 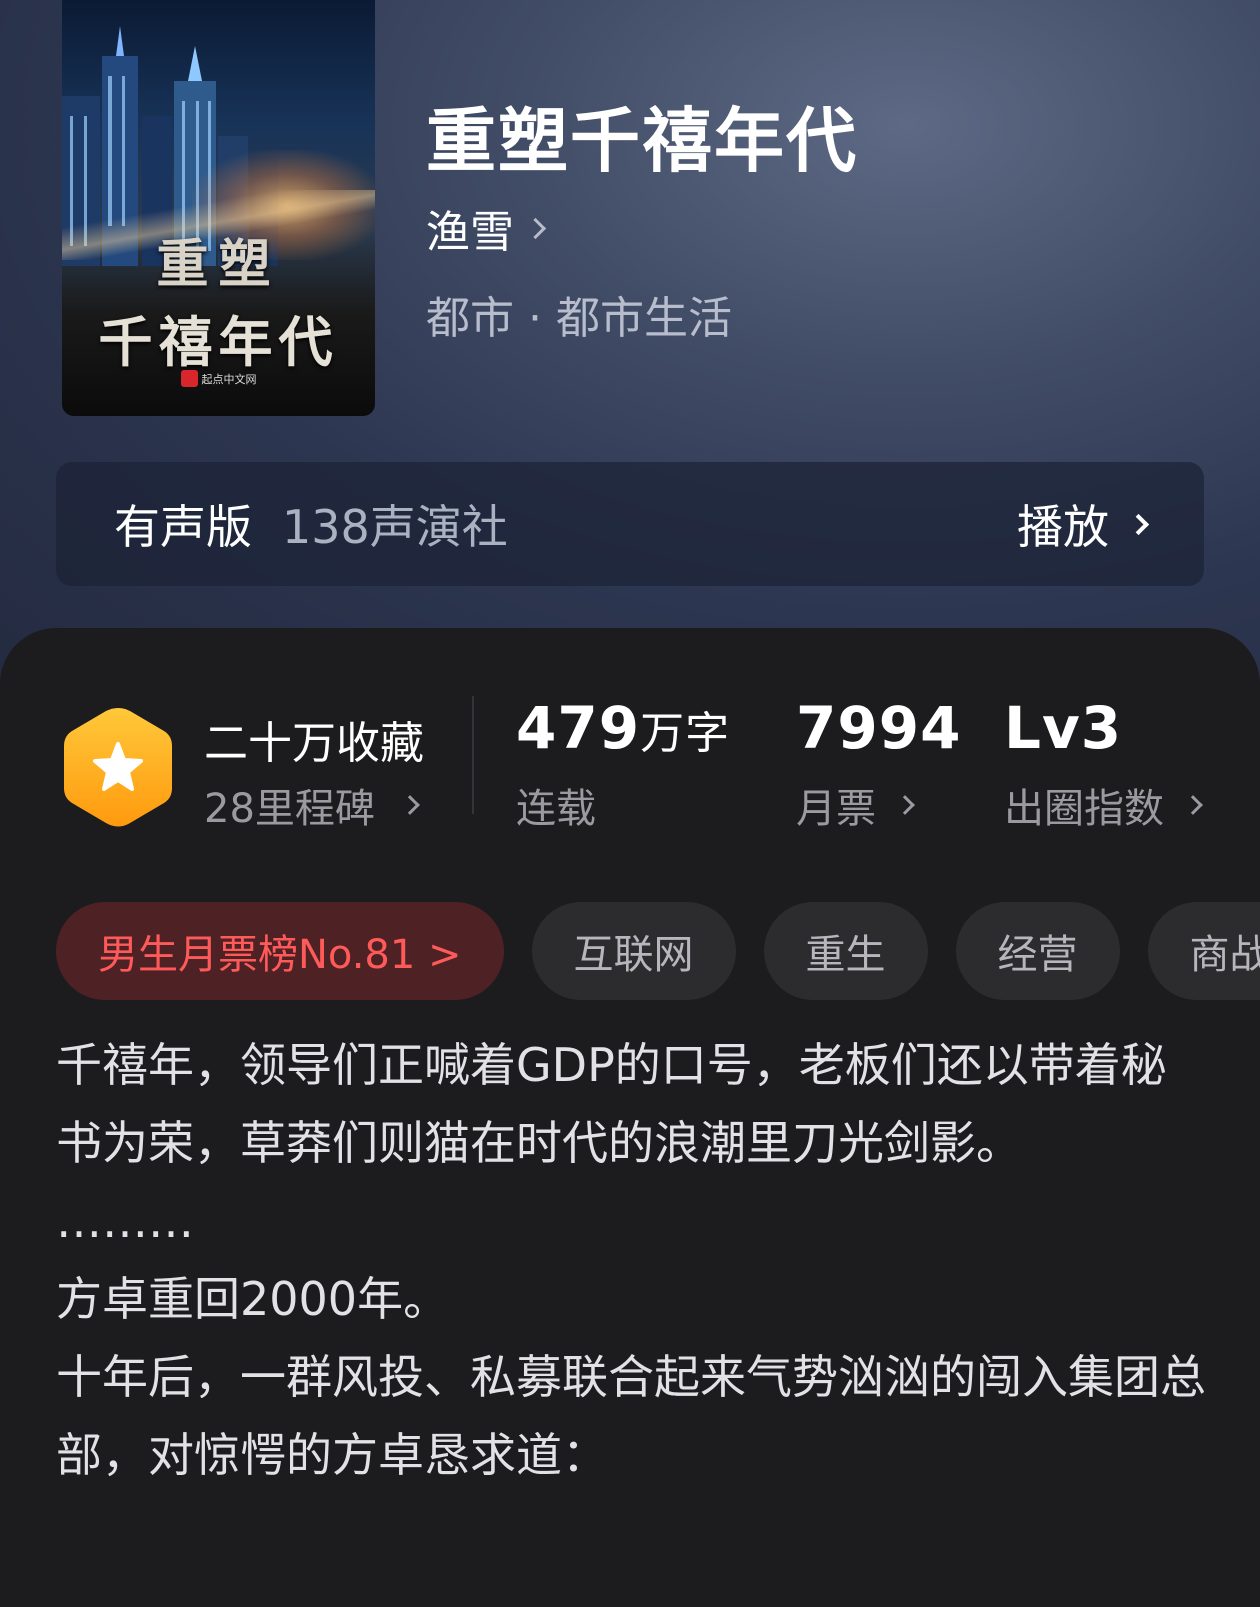 I want to click on stats-divider, so click(x=473, y=755).